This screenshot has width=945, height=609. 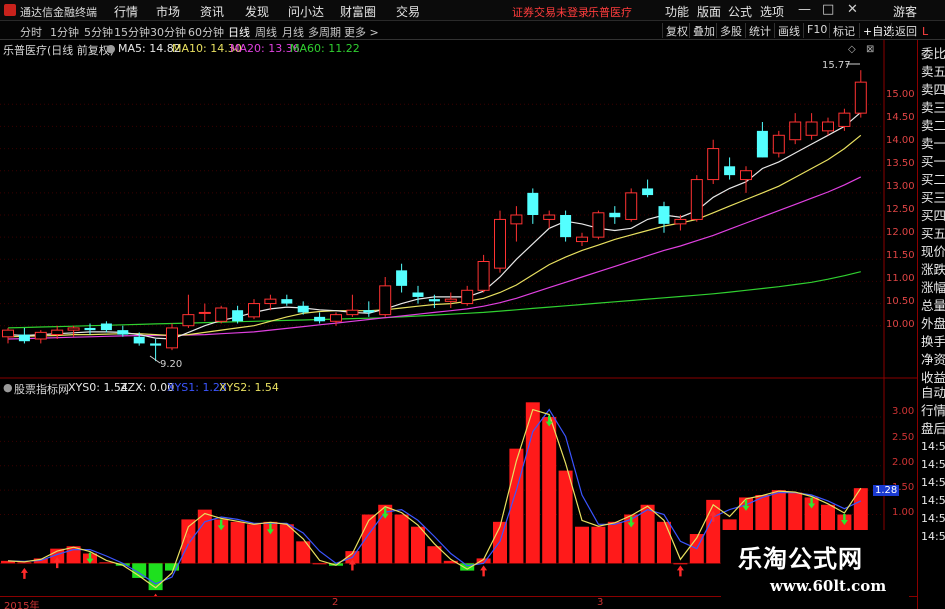 What do you see at coordinates (933, 536) in the screenshot?
I see `panel-time: 14:50` at bounding box center [933, 536].